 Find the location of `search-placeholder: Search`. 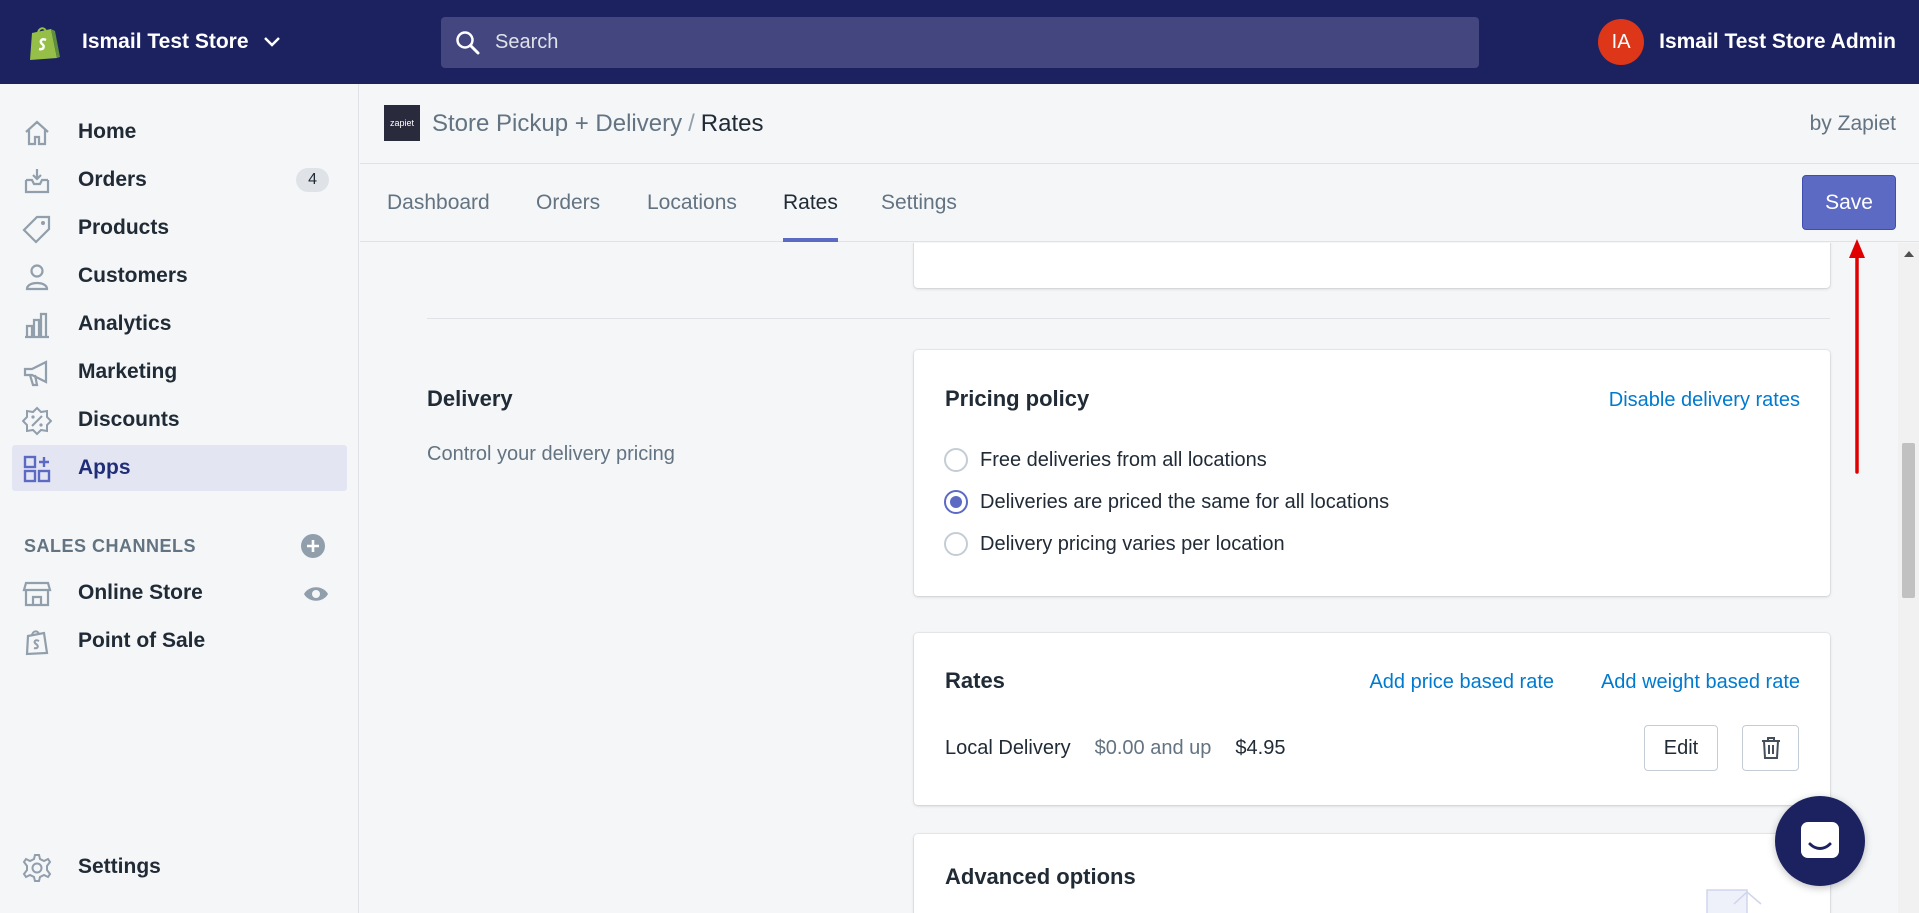

search-placeholder: Search is located at coordinates (527, 42).